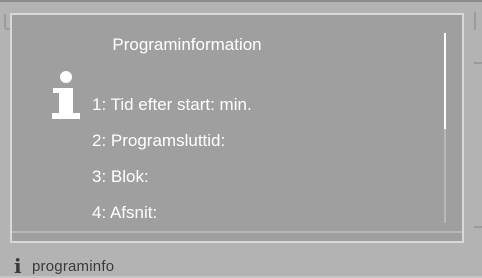 Image resolution: width=482 pixels, height=278 pixels. I want to click on info-icon, so click(65, 97).